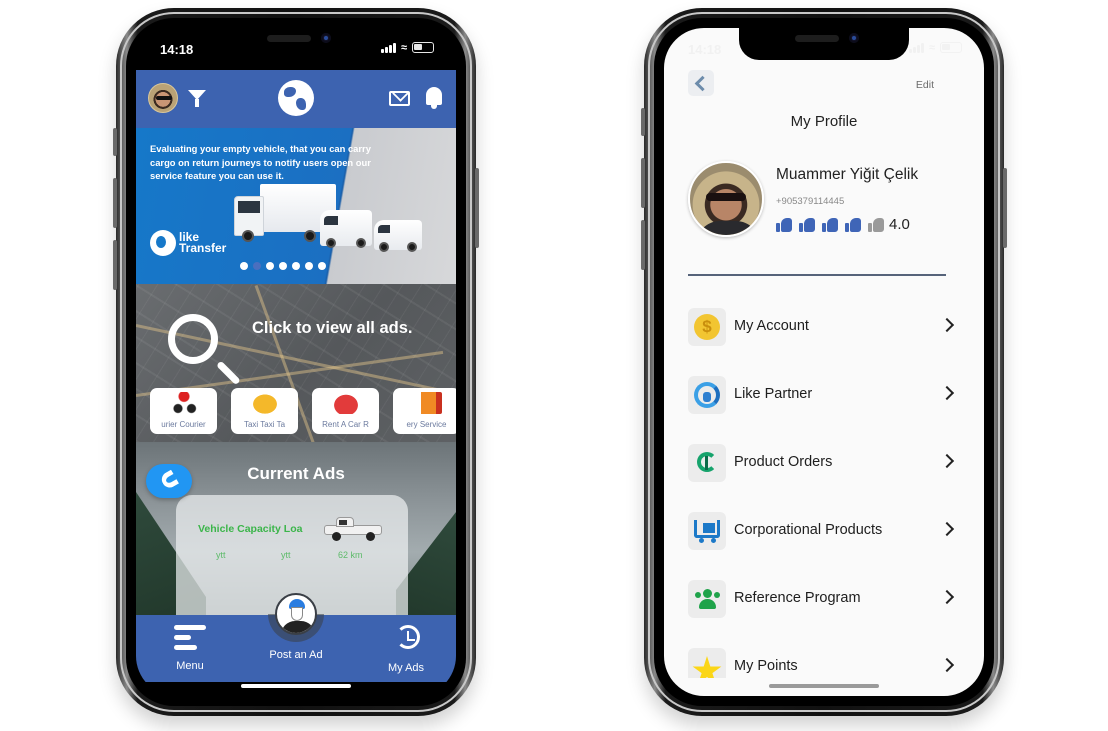 The image size is (1108, 731). Describe the element at coordinates (296, 637) in the screenshot. I see `bottom-navigation: Menu Post an Ad My Ads` at that location.